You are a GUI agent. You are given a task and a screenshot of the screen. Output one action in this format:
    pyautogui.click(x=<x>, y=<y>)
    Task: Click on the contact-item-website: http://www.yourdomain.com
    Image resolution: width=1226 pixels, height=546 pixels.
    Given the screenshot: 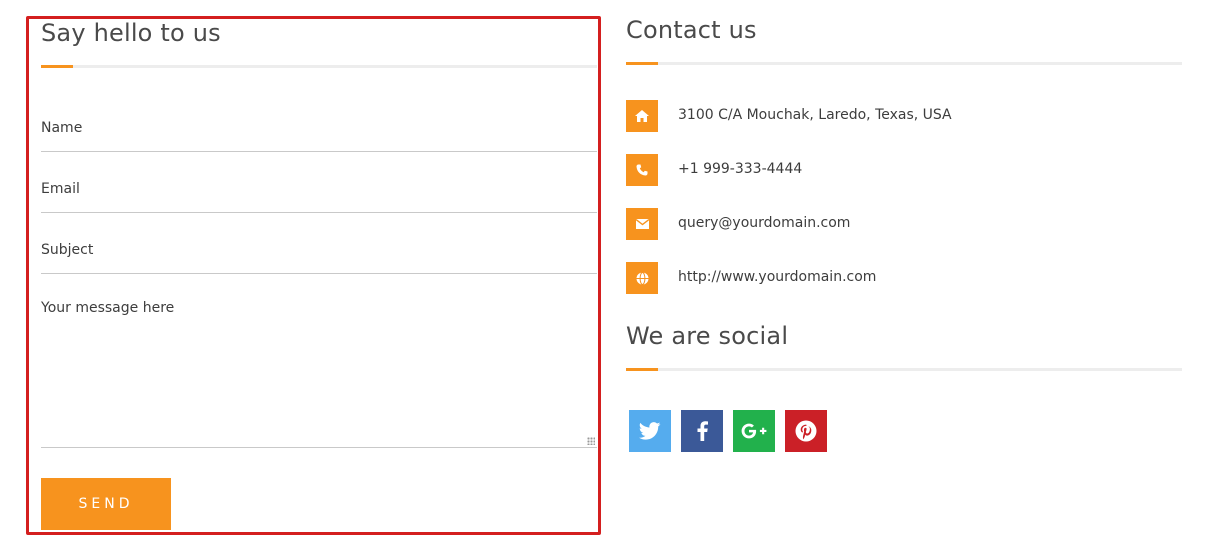 What is the action you would take?
    pyautogui.click(x=904, y=278)
    